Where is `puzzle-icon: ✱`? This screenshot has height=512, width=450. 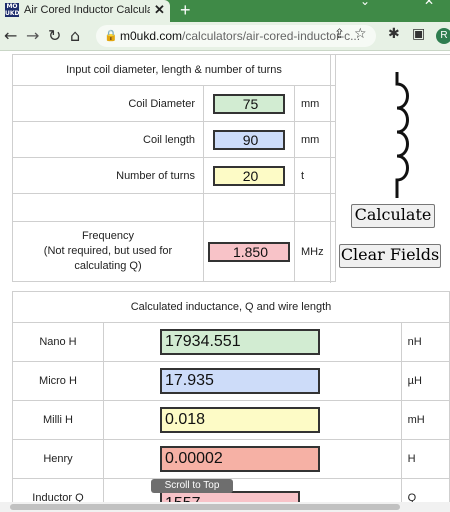
puzzle-icon: ✱ is located at coordinates (394, 34).